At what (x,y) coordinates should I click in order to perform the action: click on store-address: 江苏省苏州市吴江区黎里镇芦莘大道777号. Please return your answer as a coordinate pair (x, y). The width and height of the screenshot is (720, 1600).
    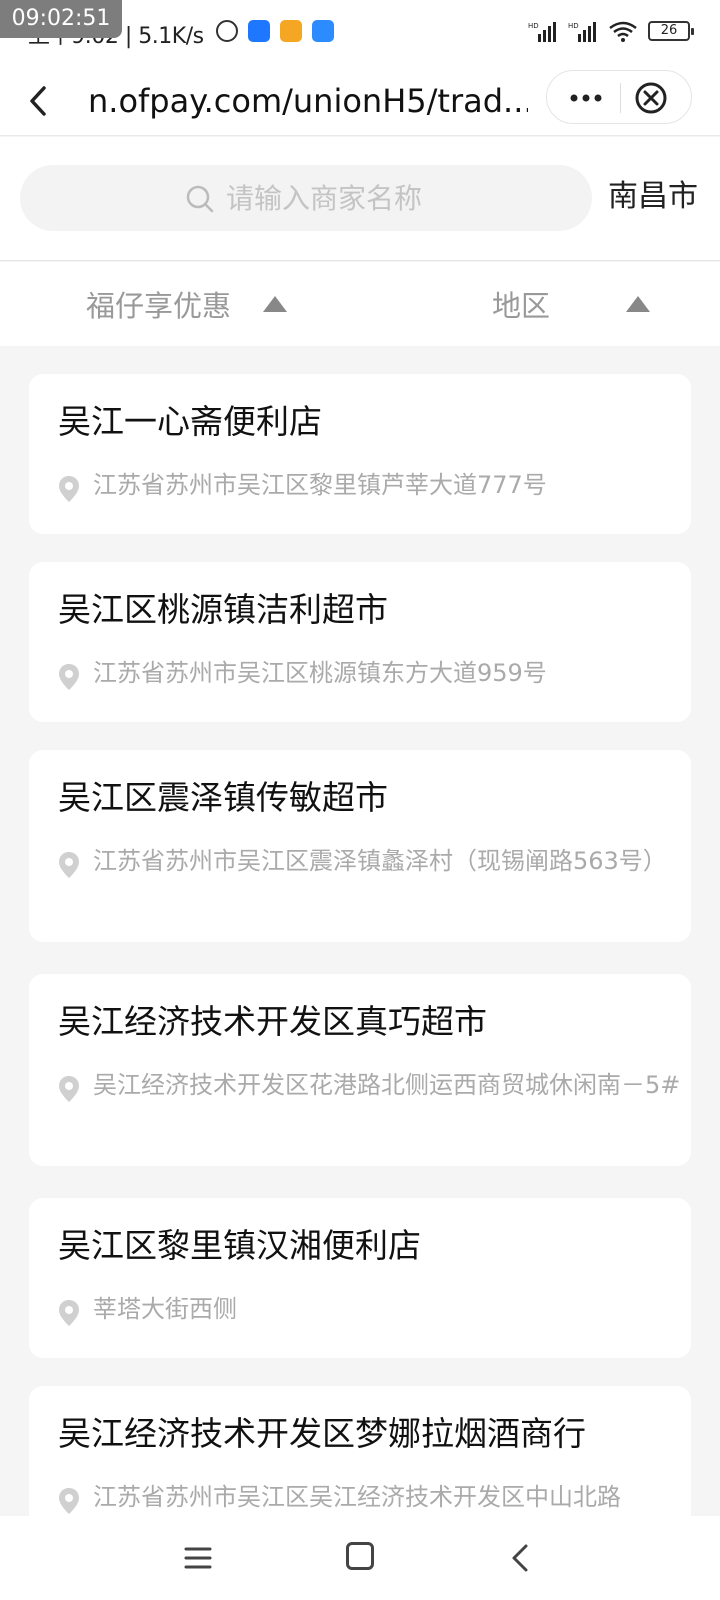
    Looking at the image, I should click on (320, 485).